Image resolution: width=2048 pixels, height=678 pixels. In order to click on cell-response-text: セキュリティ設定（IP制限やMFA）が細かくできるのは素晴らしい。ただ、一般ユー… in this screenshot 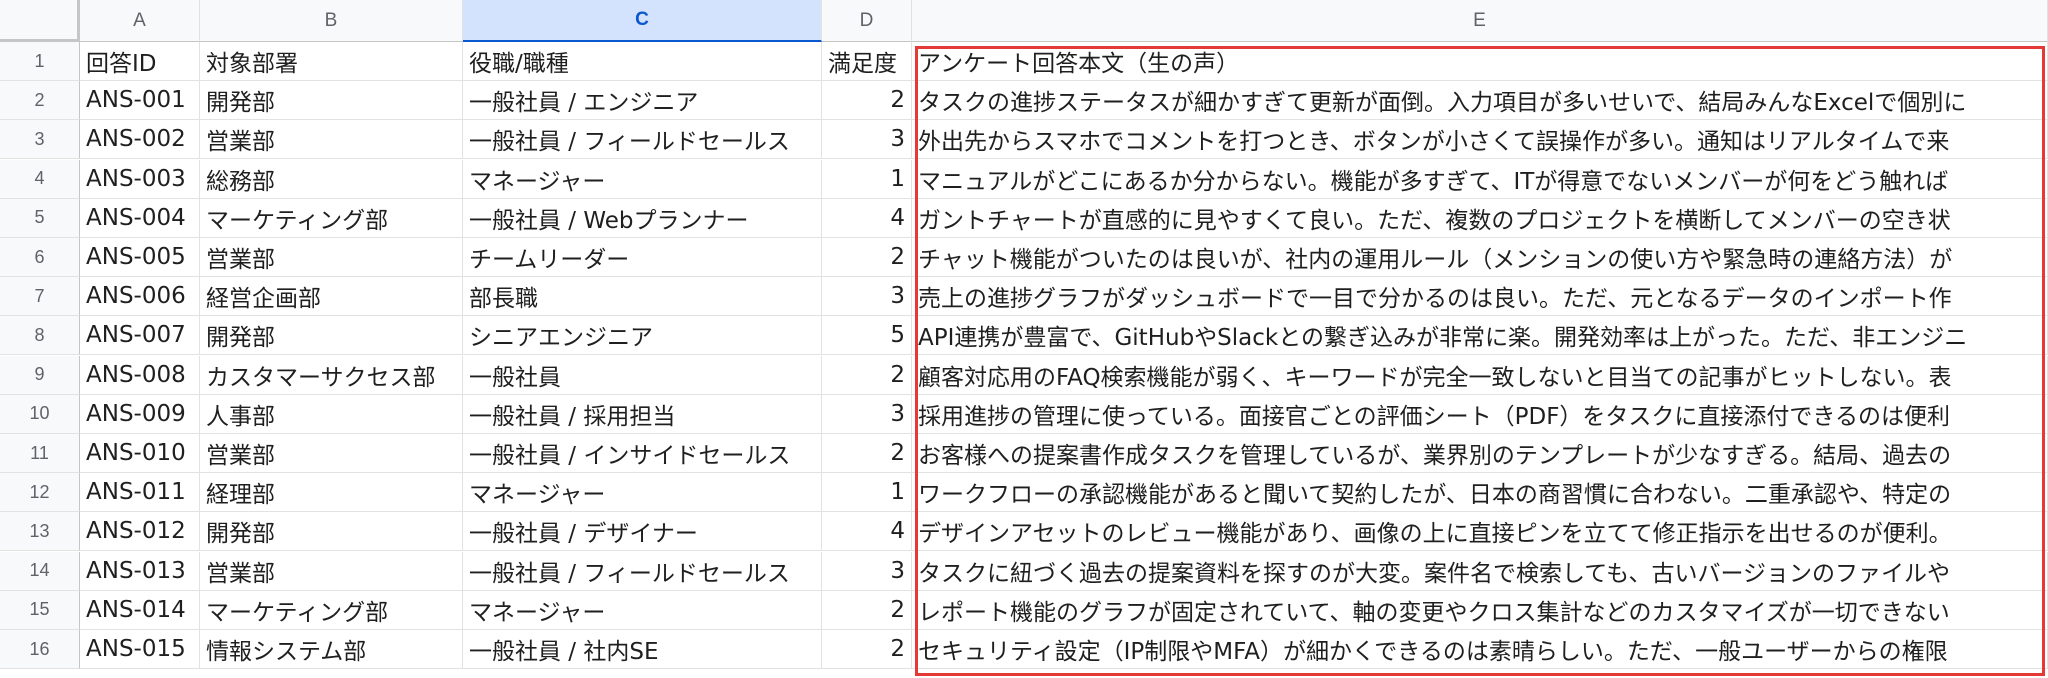, I will do `click(1480, 649)`.